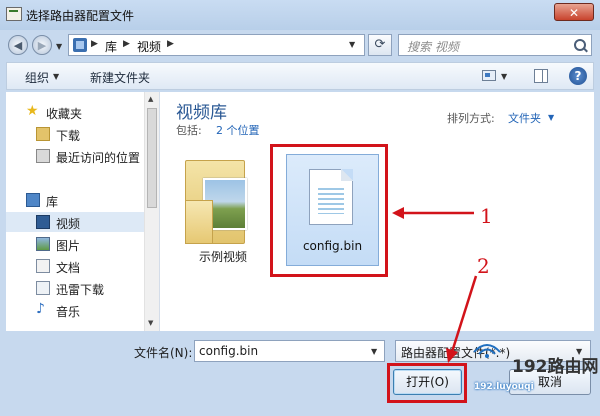 Image resolution: width=600 pixels, height=416 pixels. What do you see at coordinates (151, 211) in the screenshot?
I see `nav-scrollbar: ▲ ▼` at bounding box center [151, 211].